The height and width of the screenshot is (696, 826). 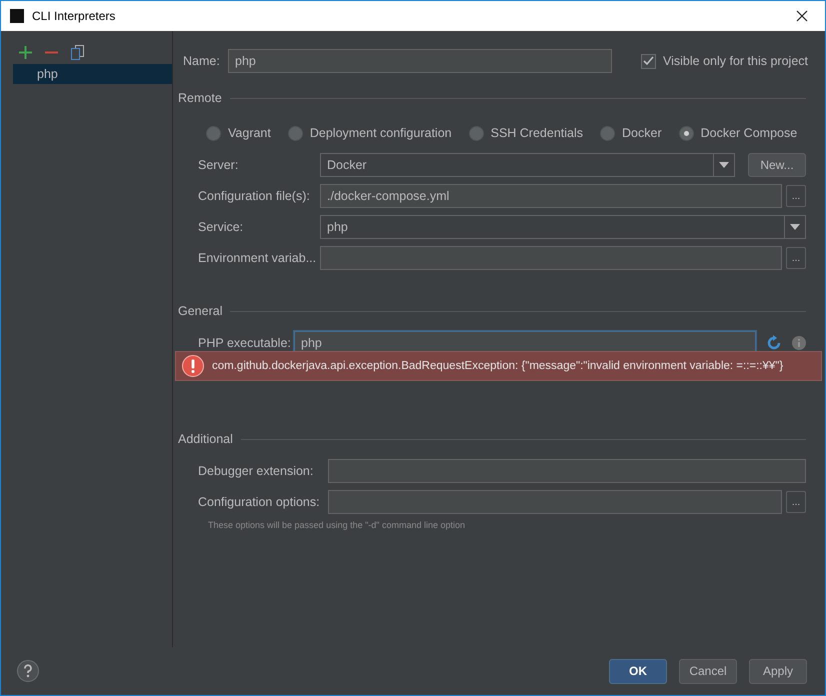 What do you see at coordinates (642, 133) in the screenshot?
I see `radio-label: Docker` at bounding box center [642, 133].